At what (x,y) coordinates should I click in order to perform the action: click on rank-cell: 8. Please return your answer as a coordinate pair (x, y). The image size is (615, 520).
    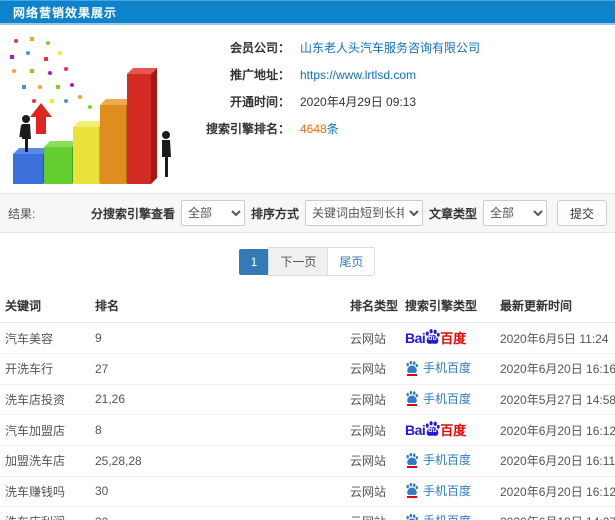
    Looking at the image, I should click on (217, 430).